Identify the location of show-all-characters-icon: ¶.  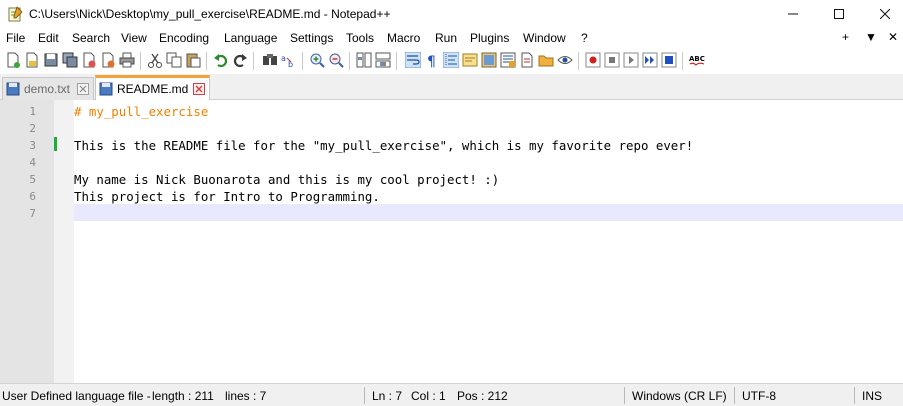
(432, 60).